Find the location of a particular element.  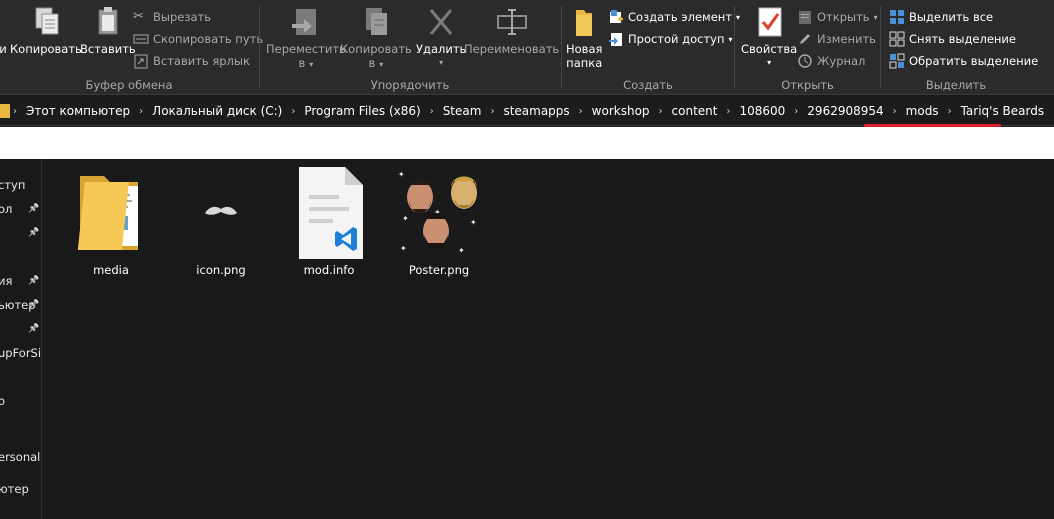

history-label: Журнал is located at coordinates (841, 61).